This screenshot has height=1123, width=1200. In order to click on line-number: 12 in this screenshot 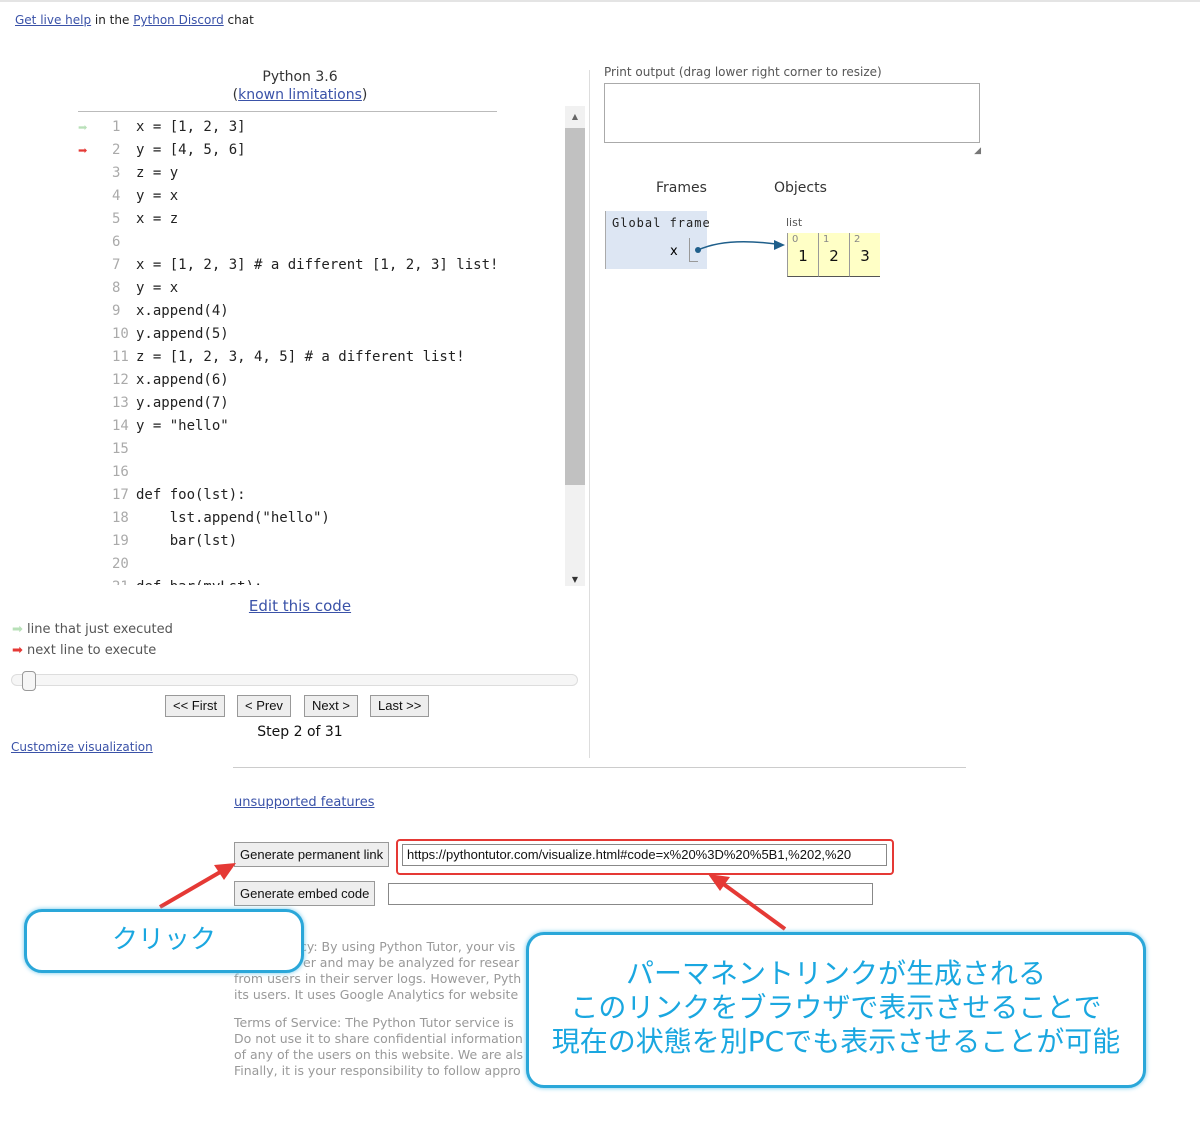, I will do `click(120, 380)`.